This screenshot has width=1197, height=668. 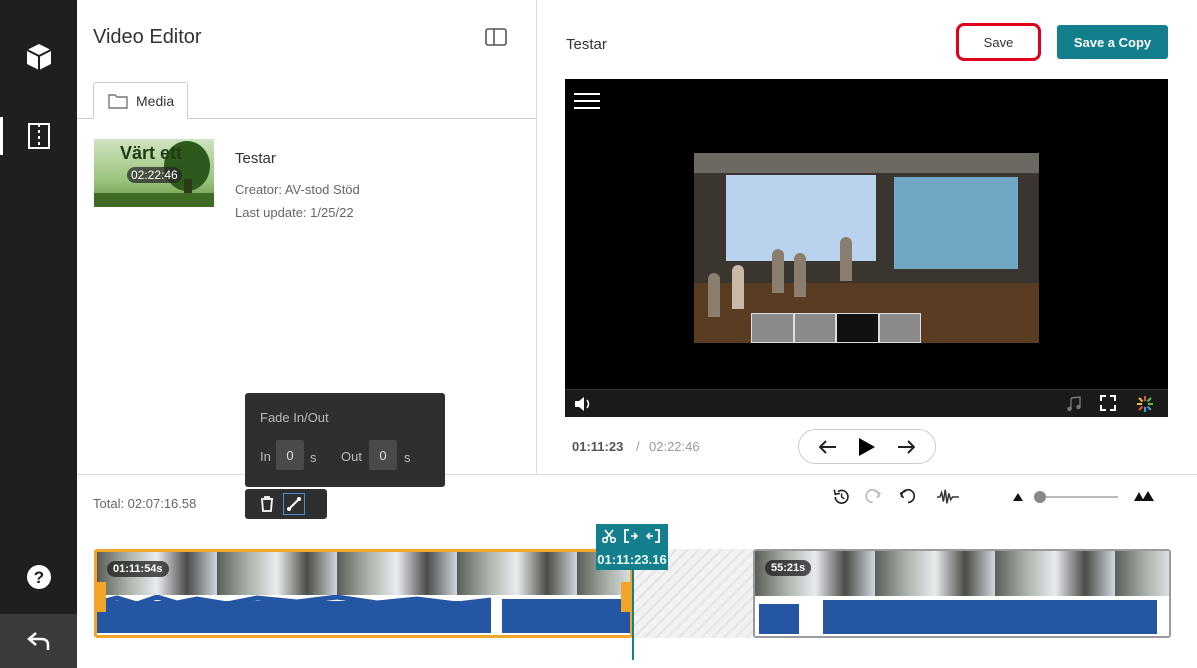 I want to click on folder-icon, so click(x=118, y=101).